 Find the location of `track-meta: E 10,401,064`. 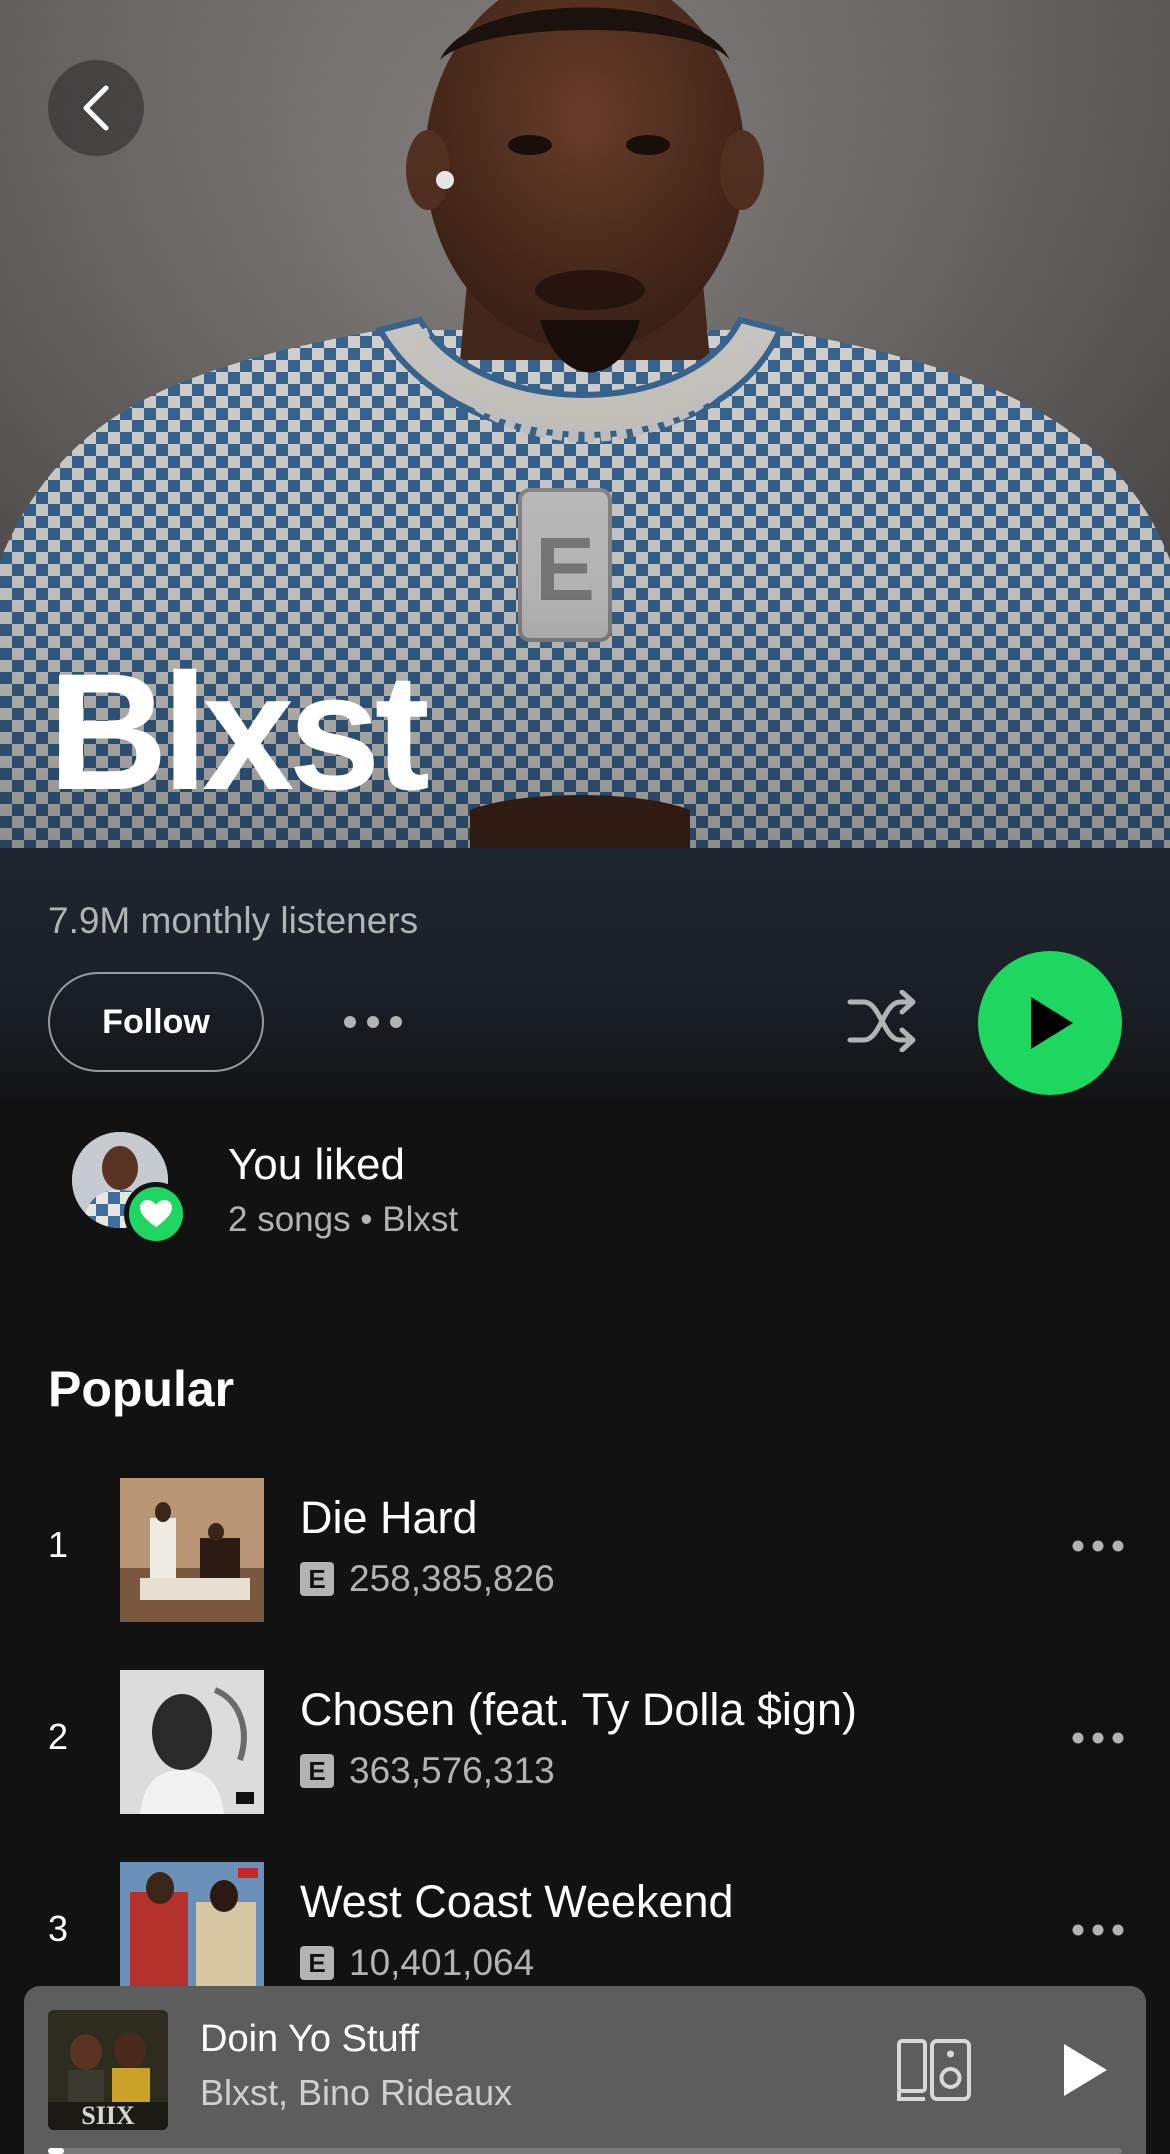

track-meta: E 10,401,064 is located at coordinates (417, 1963).